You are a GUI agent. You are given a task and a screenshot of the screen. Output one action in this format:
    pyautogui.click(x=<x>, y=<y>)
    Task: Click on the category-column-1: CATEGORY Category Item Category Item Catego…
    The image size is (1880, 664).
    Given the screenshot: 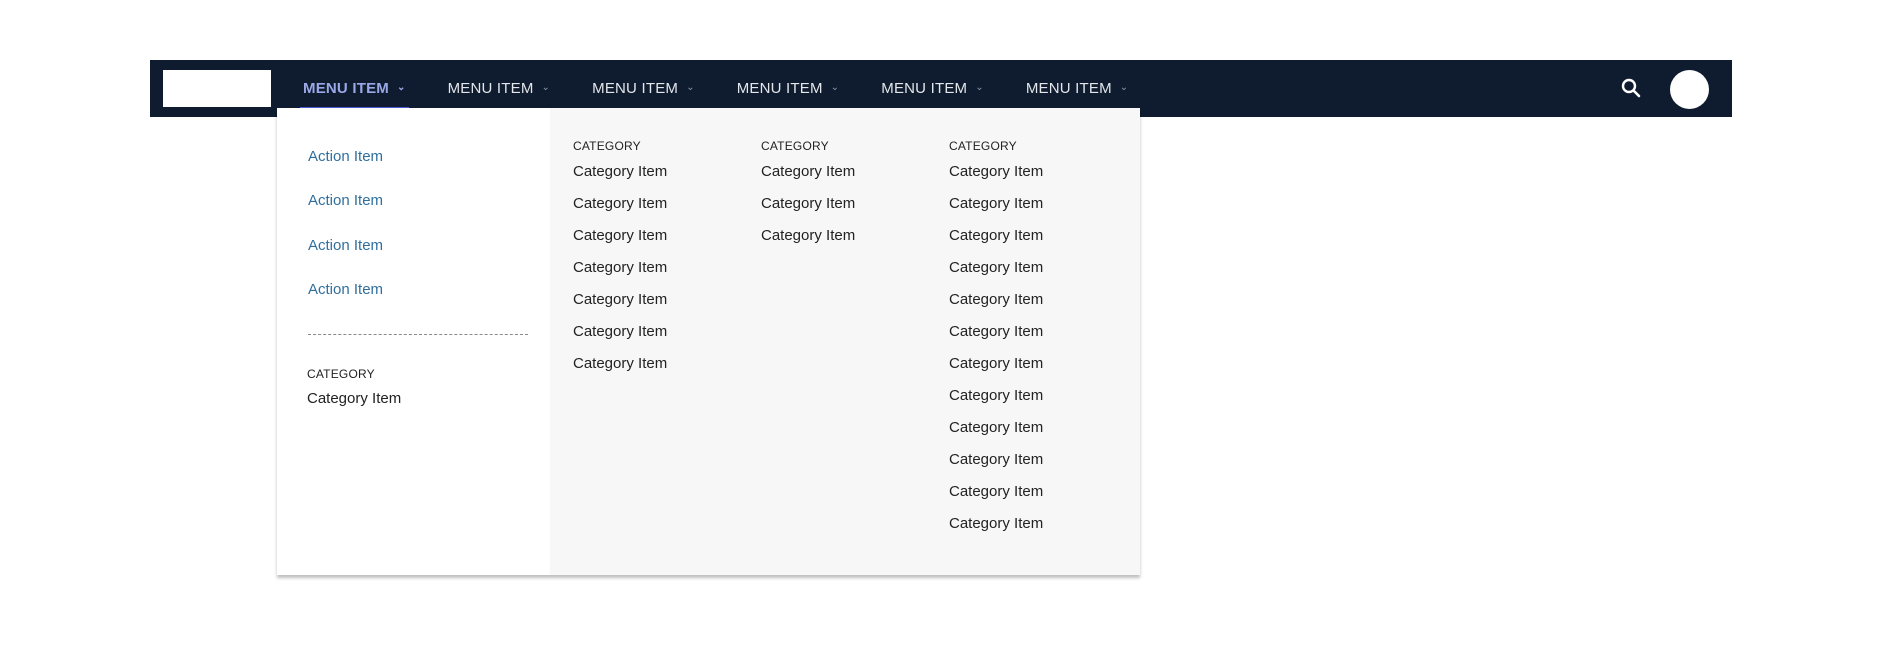 What is the action you would take?
    pyautogui.click(x=620, y=258)
    